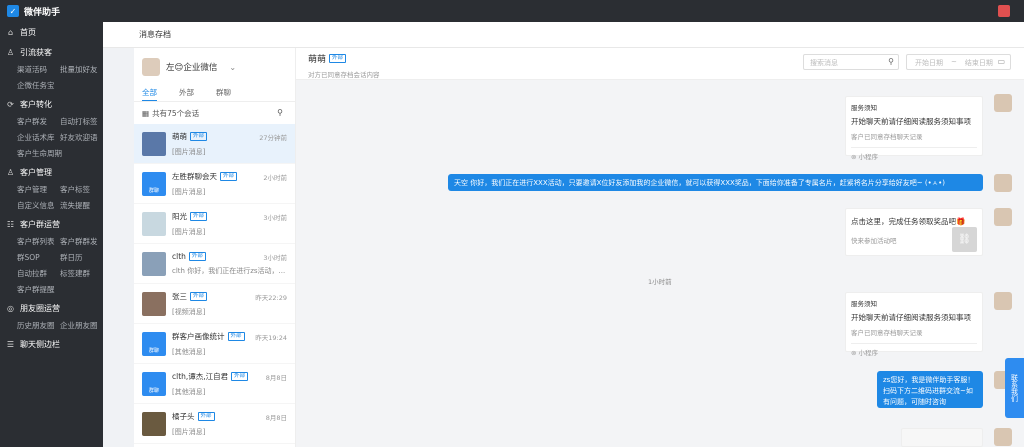 The width and height of the screenshot is (1024, 447). Describe the element at coordinates (149, 93) in the screenshot. I see `tab-all: 全部` at that location.